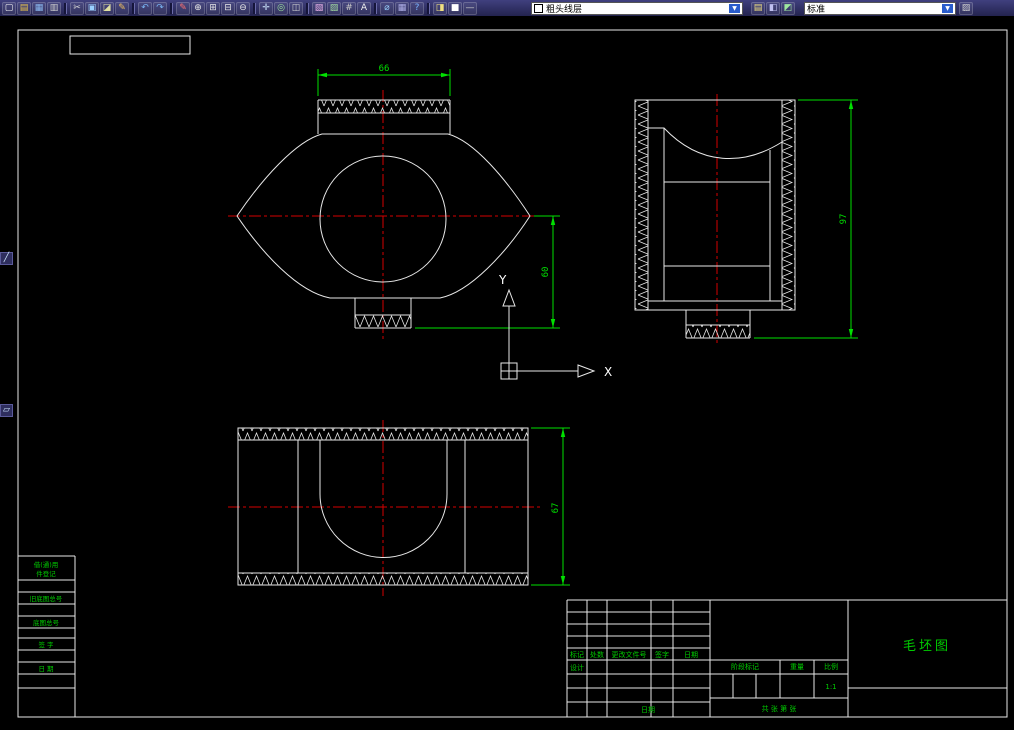 Image resolution: width=1014 pixels, height=730 pixels. I want to click on calculator-icon: ▦, so click(402, 8).